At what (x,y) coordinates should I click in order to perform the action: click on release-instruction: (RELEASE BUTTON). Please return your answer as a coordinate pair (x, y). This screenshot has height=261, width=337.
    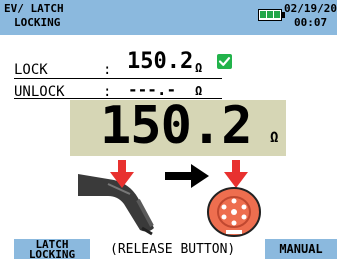
    Looking at the image, I should click on (173, 249).